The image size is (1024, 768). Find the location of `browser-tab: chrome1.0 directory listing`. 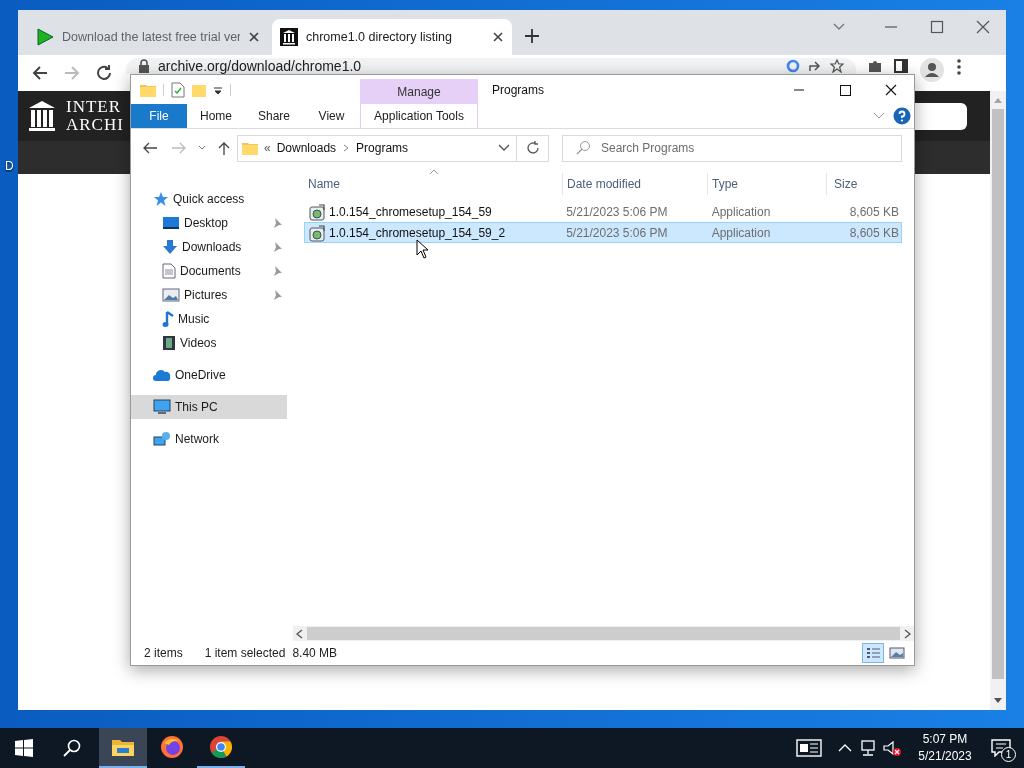

browser-tab: chrome1.0 directory listing is located at coordinates (392, 37).